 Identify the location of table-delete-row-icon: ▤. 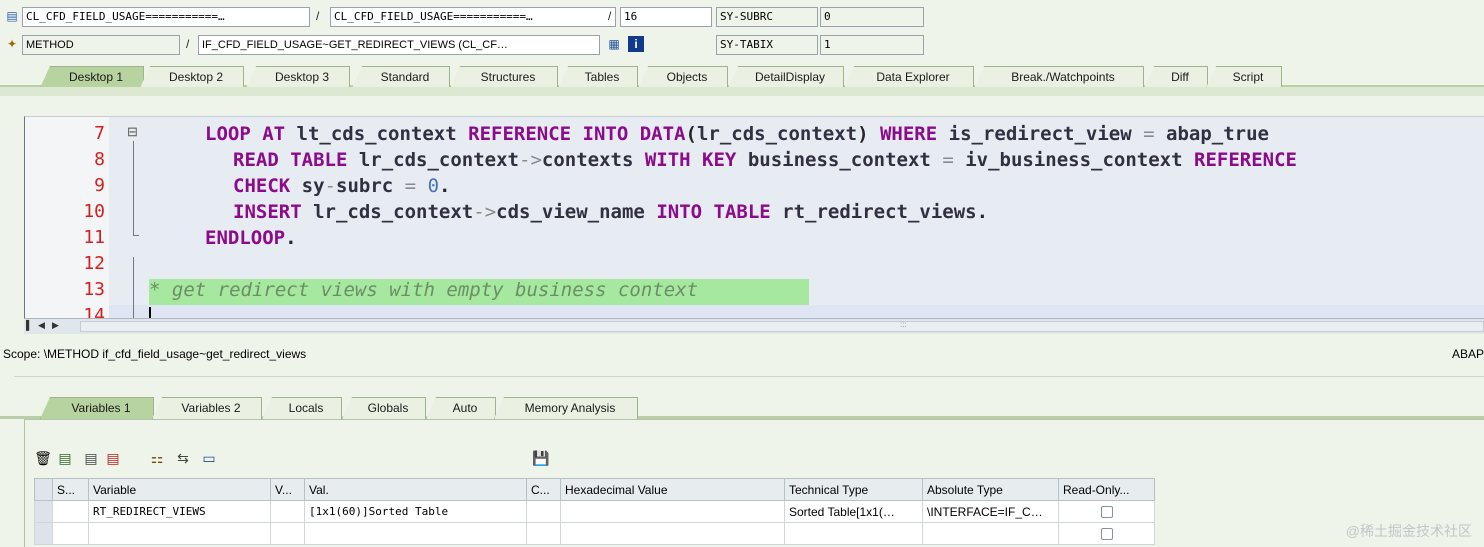
(113, 458).